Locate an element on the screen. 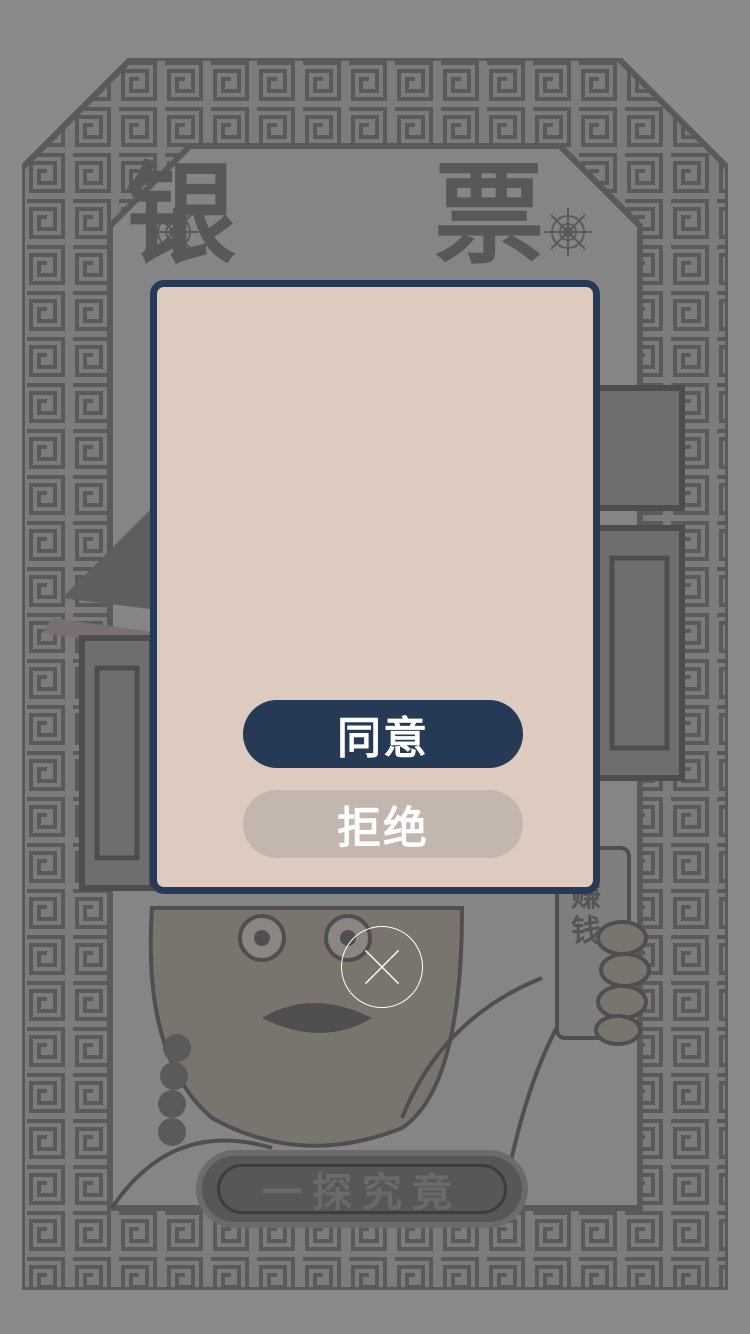  explore-banner-label: 一探究竟 is located at coordinates (362, 1190).